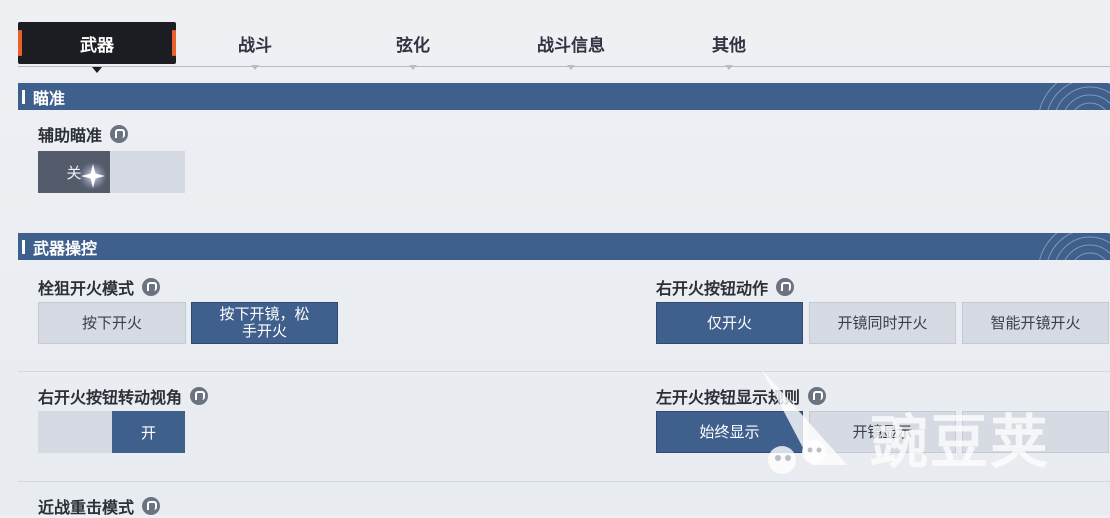  I want to click on assist-aim-label: 辅助瞄准, so click(83, 134).